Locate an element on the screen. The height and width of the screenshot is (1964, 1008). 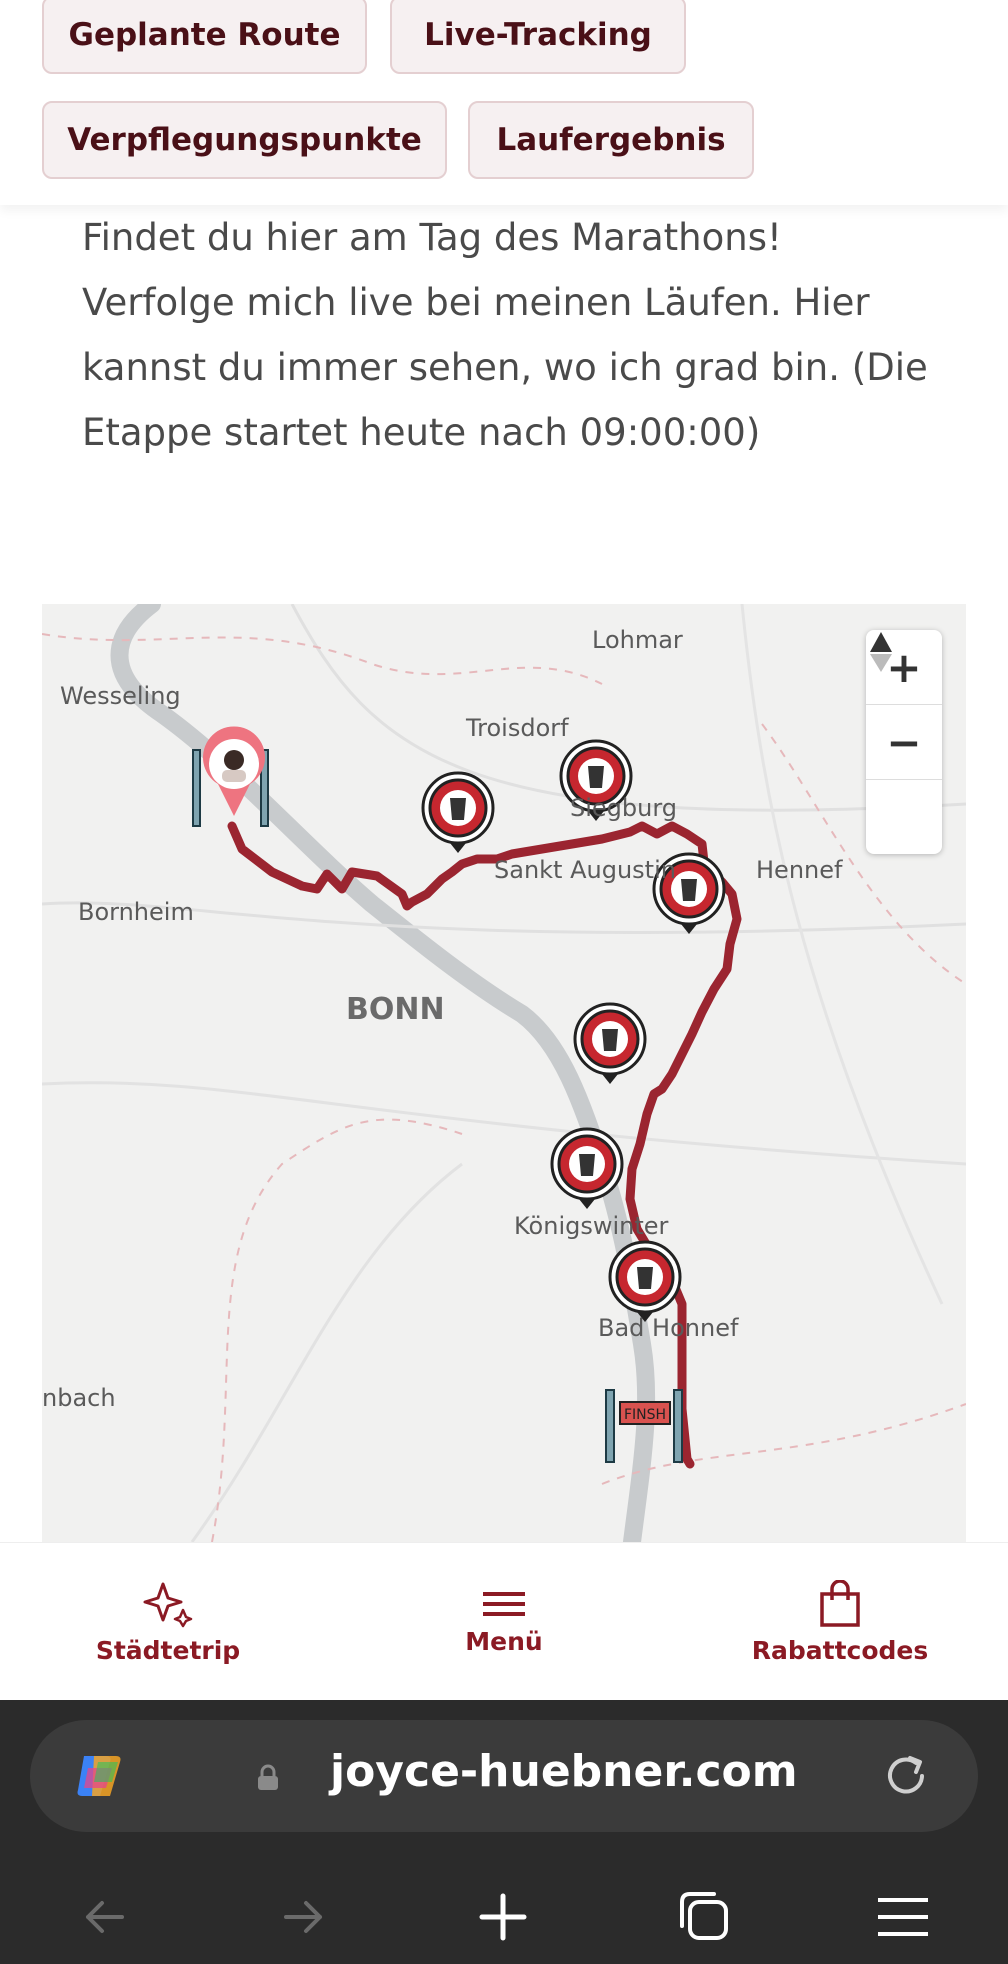
intro-line-1: Findet du hier am Tag des Marathons! is located at coordinates (432, 237).